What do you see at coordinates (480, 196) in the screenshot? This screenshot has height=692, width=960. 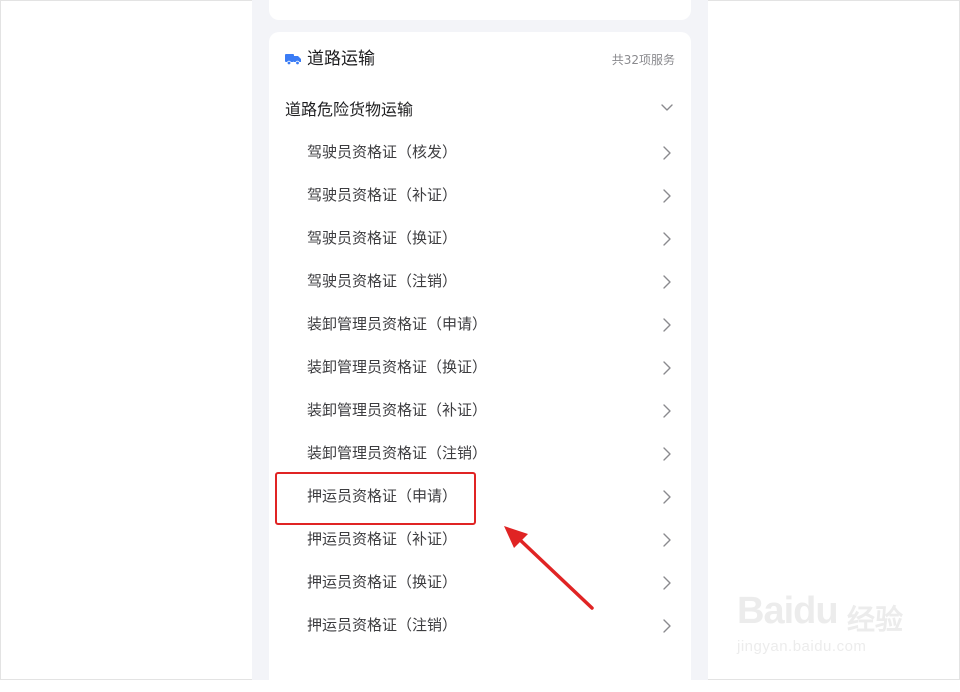 I see `service-item: 驾驶员资格证（补证）` at bounding box center [480, 196].